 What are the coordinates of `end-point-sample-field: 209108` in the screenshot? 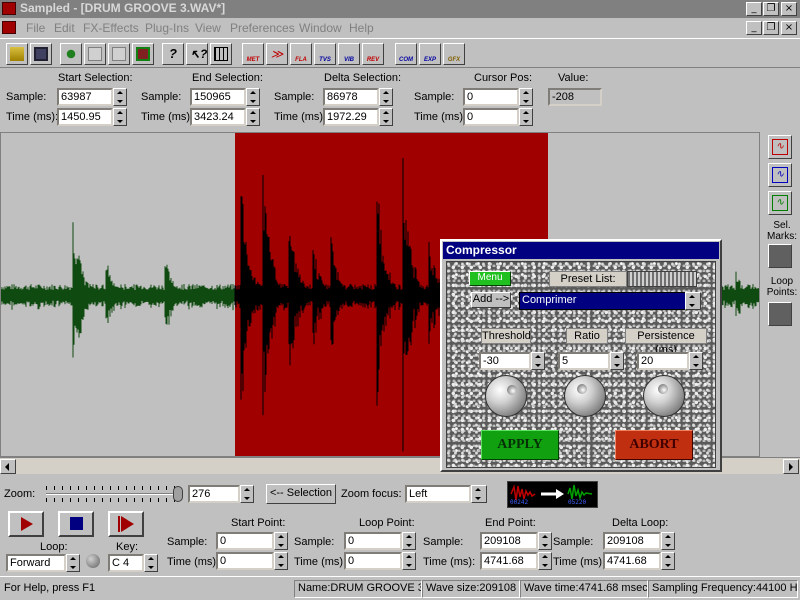 It's located at (509, 541).